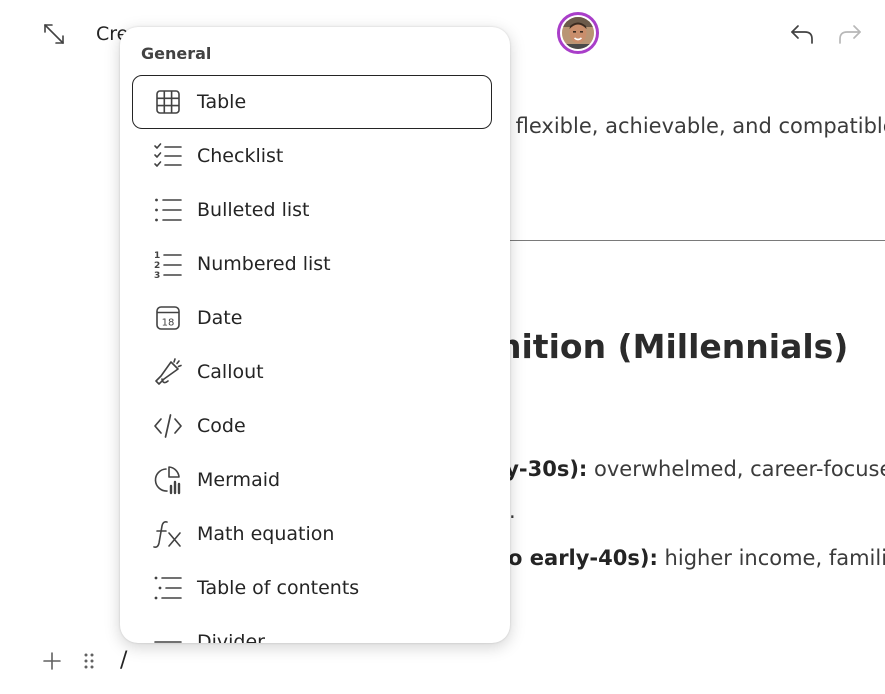  I want to click on menu-item-bulleted-list: Bulleted list, so click(312, 210).